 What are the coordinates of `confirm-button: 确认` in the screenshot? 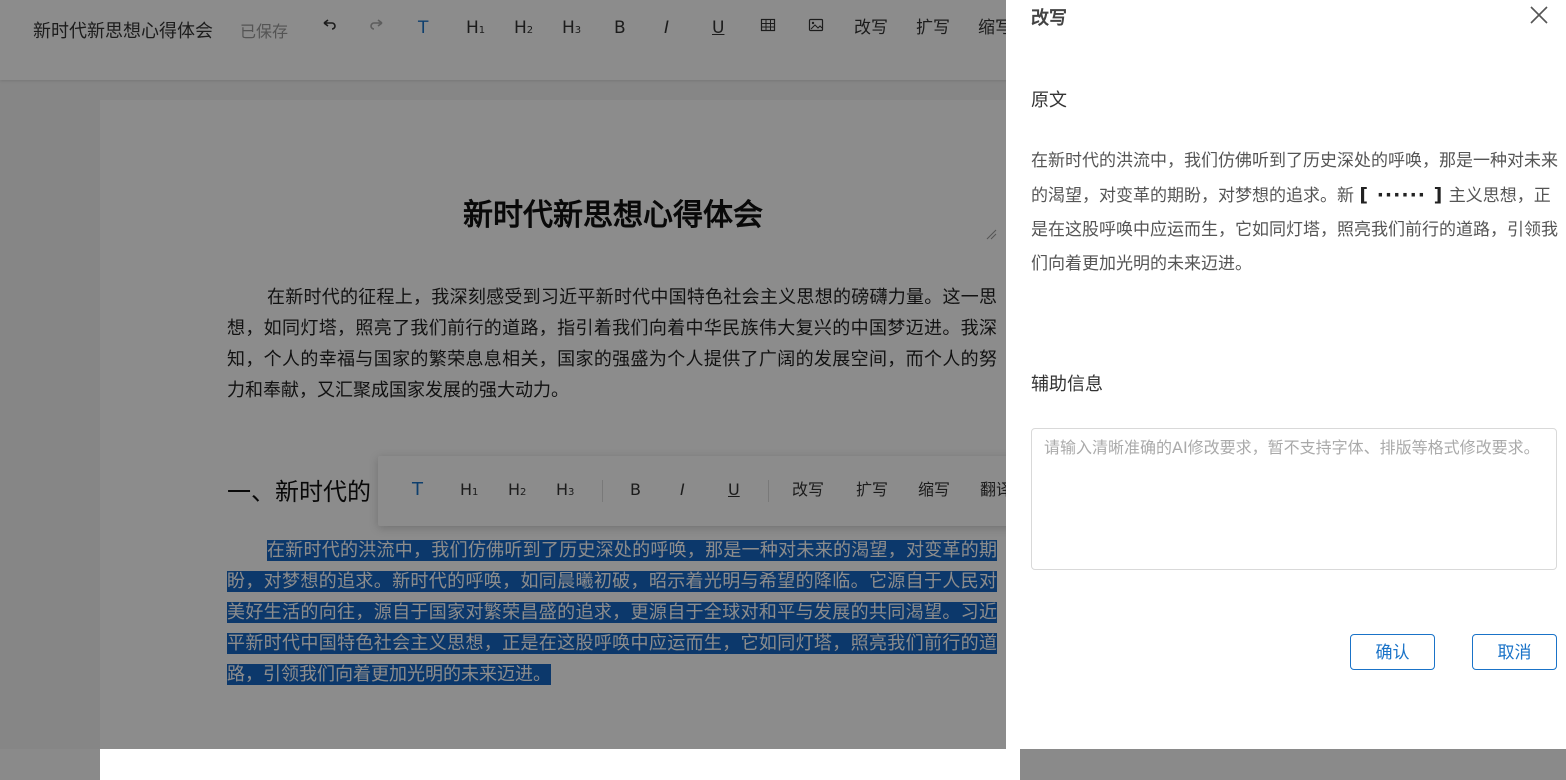 It's located at (1392, 652).